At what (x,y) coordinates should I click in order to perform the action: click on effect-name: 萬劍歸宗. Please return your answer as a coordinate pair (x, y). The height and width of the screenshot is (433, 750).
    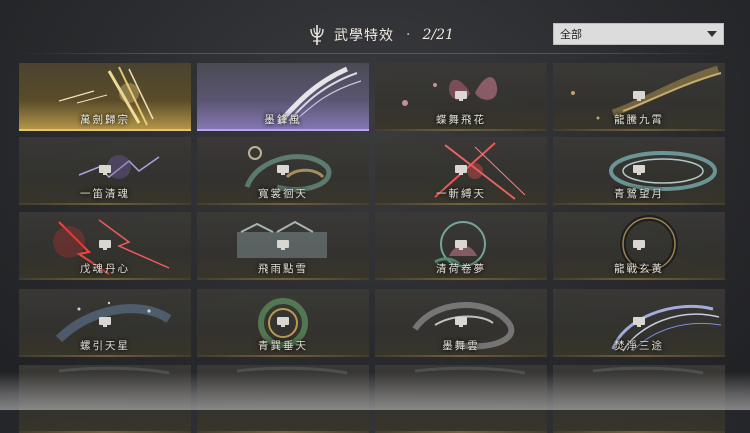
    Looking at the image, I should click on (105, 120).